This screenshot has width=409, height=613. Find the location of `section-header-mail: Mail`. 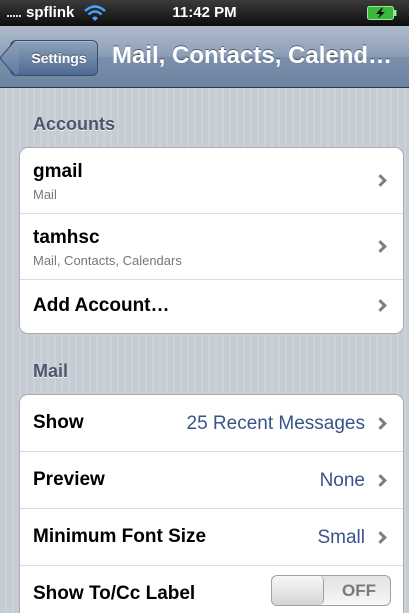

section-header-mail: Mail is located at coordinates (51, 371).